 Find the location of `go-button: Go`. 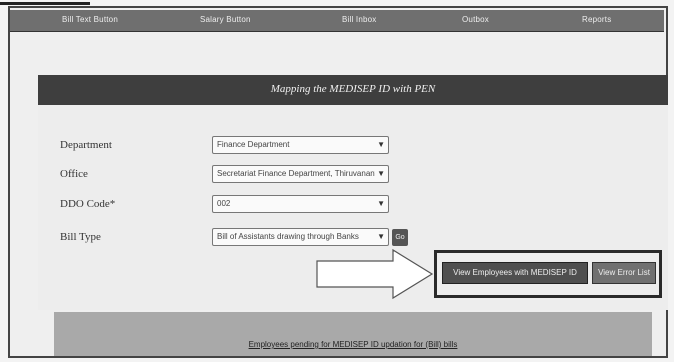

go-button: Go is located at coordinates (400, 237).